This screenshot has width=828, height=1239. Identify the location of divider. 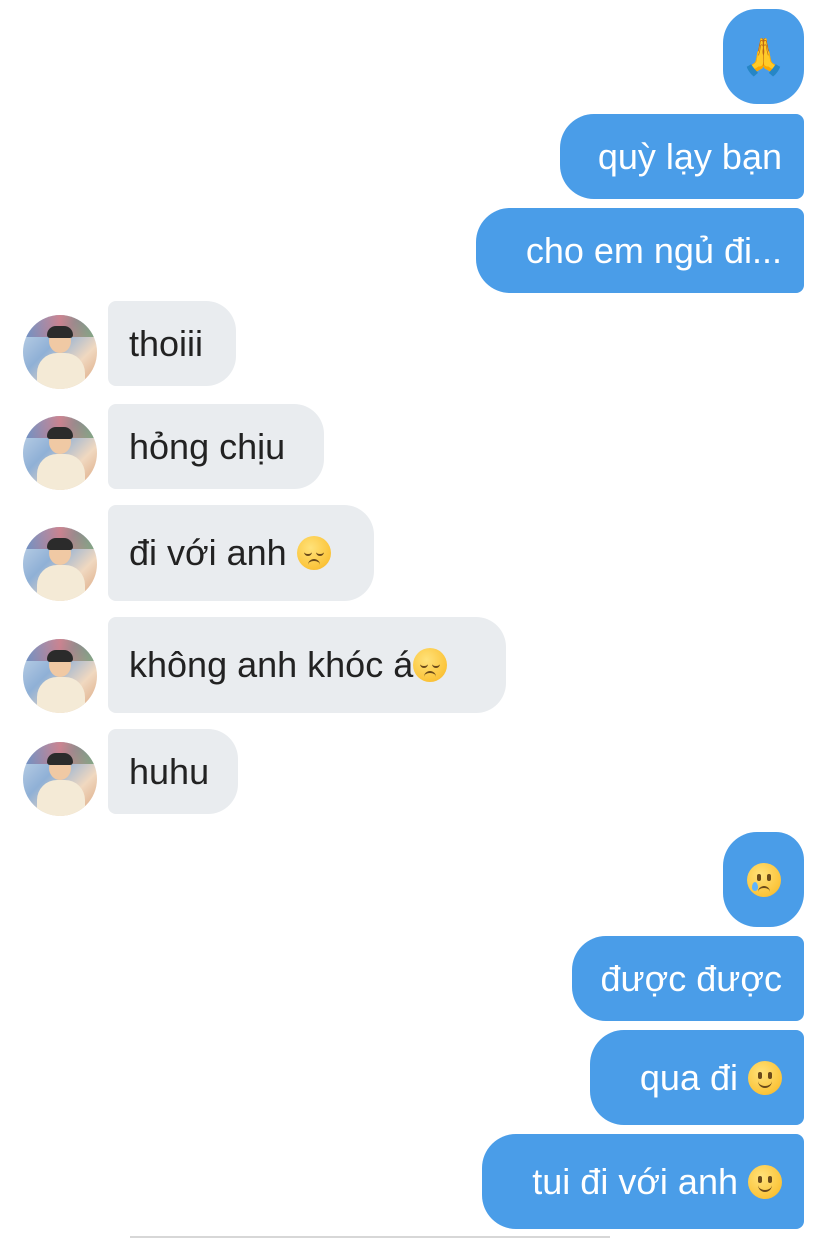
(370, 1237).